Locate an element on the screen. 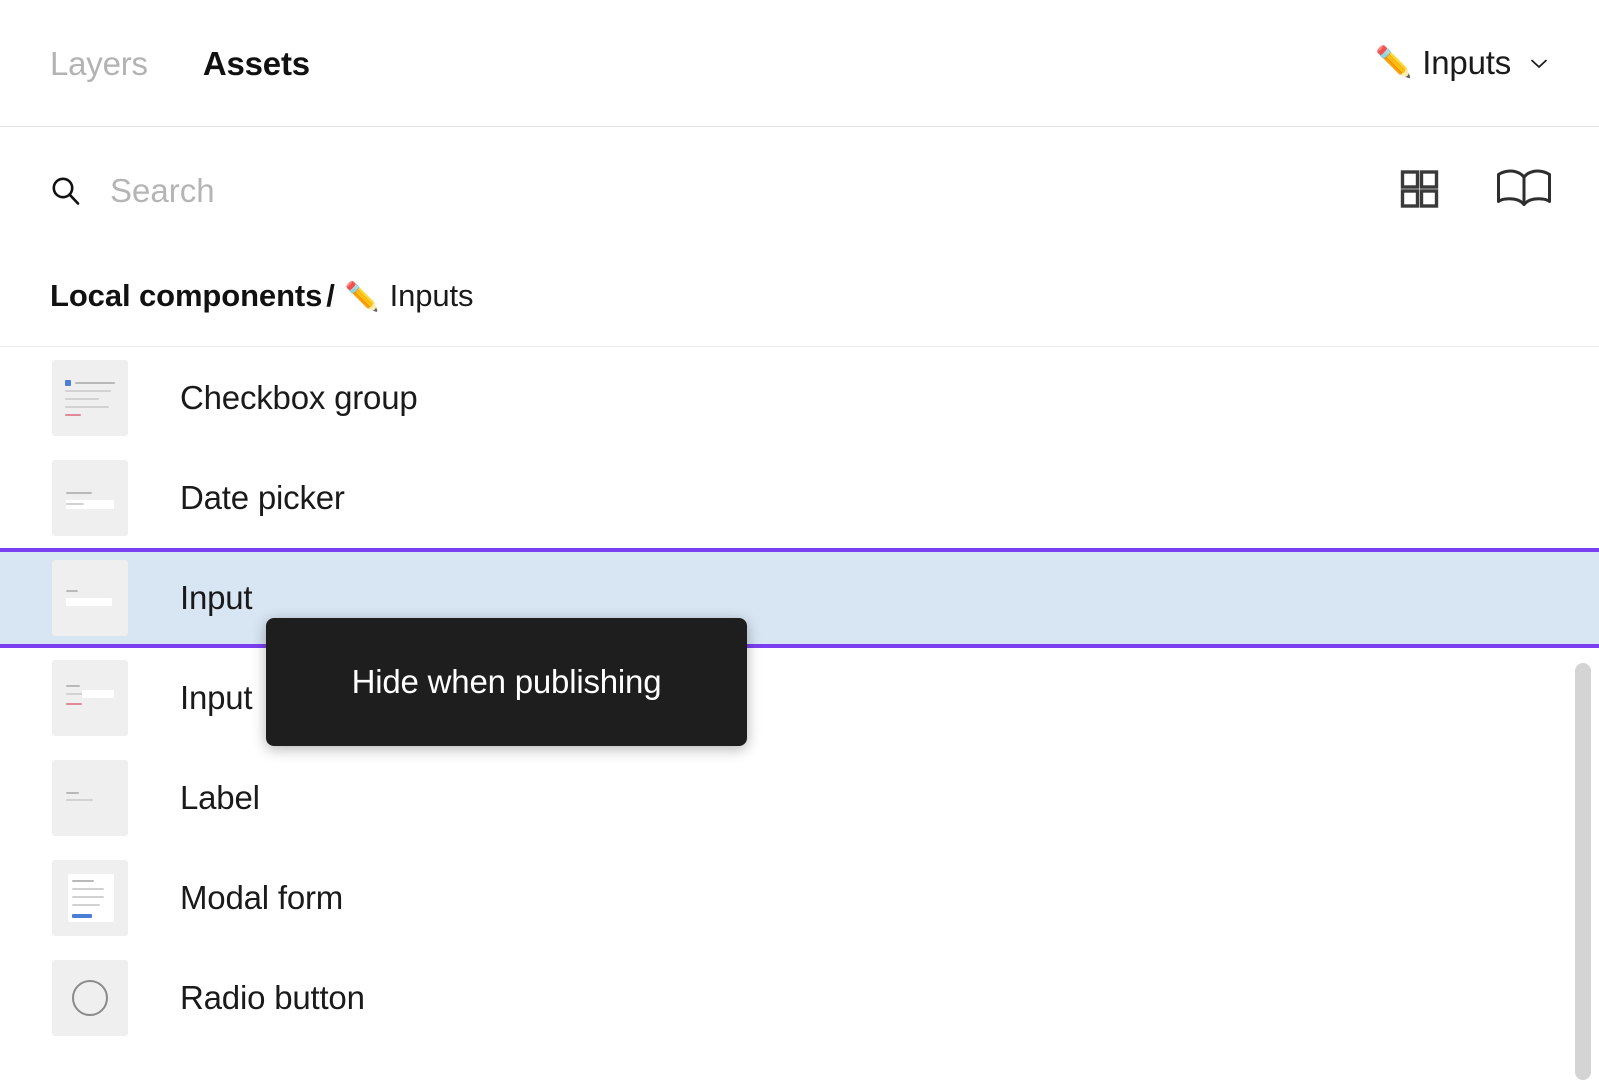 This screenshot has width=1599, height=1080. list-item-label: Date picker is located at coordinates (262, 497).